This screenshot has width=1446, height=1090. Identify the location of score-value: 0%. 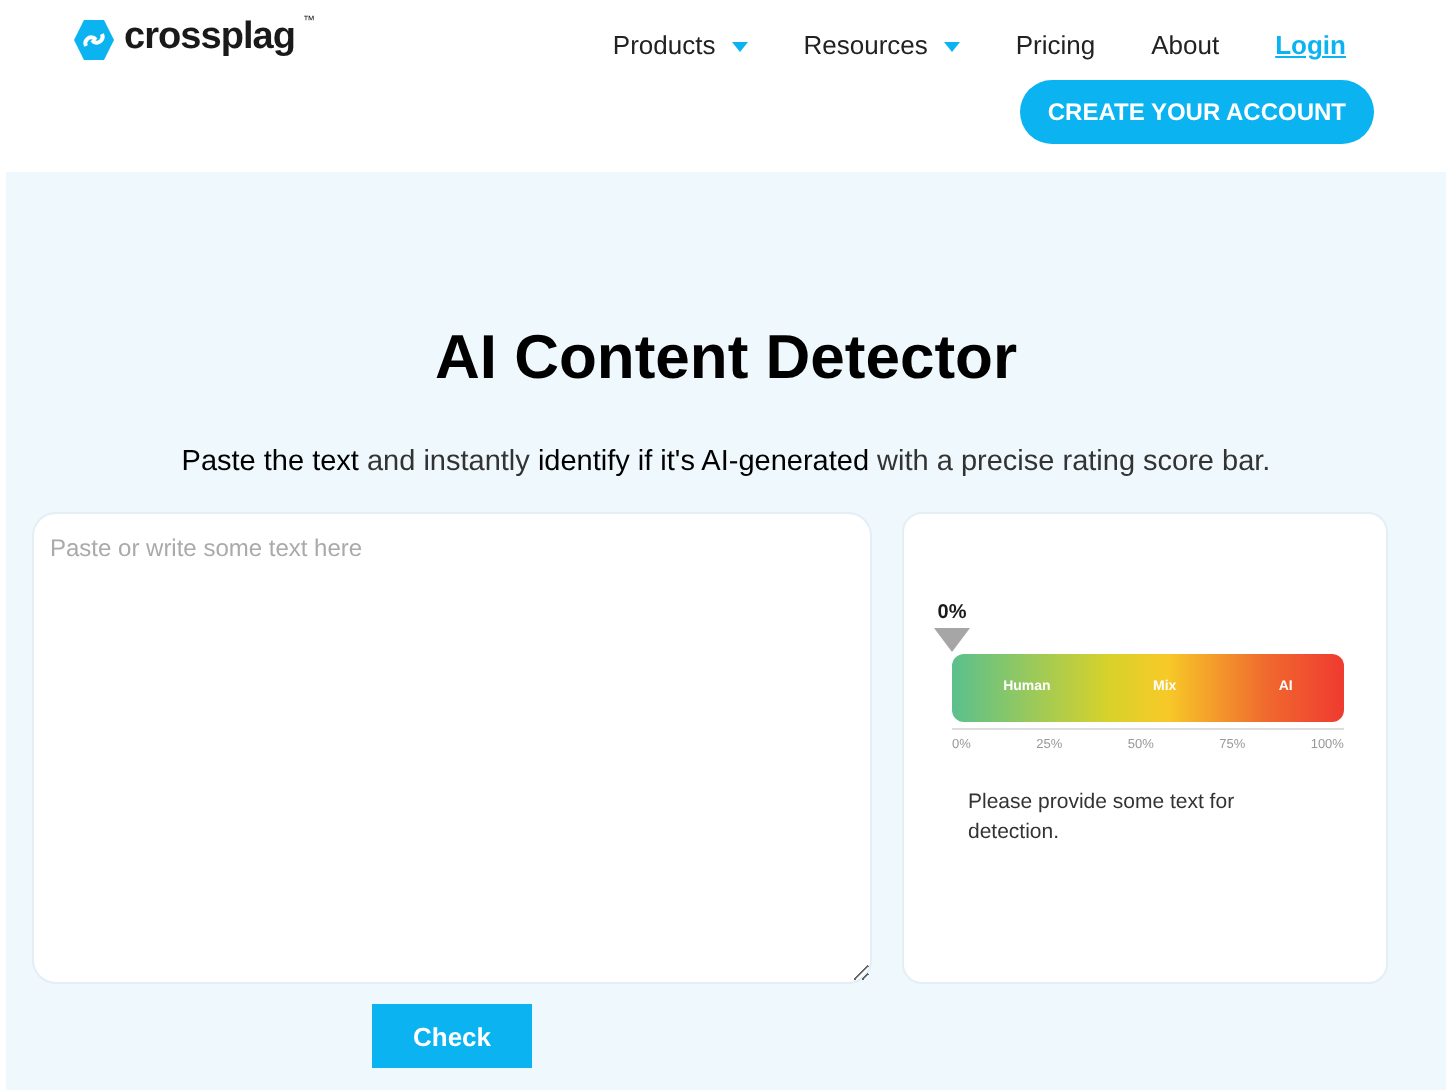
(952, 614).